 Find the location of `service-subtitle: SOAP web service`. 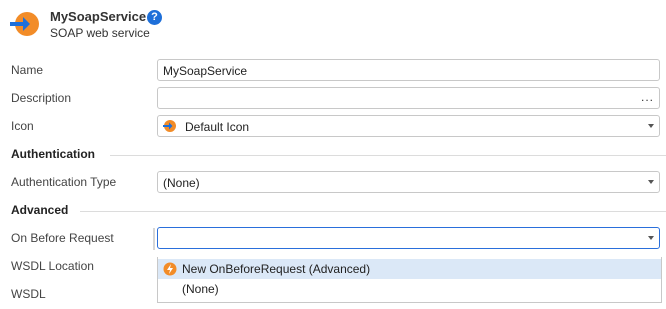

service-subtitle: SOAP web service is located at coordinates (100, 33).